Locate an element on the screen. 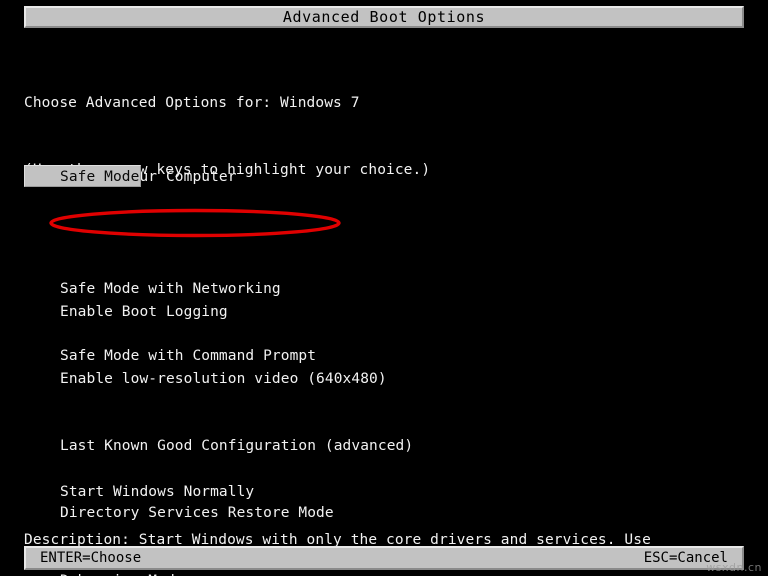  status-enter-choose: ENTER=Choose is located at coordinates (90, 558).